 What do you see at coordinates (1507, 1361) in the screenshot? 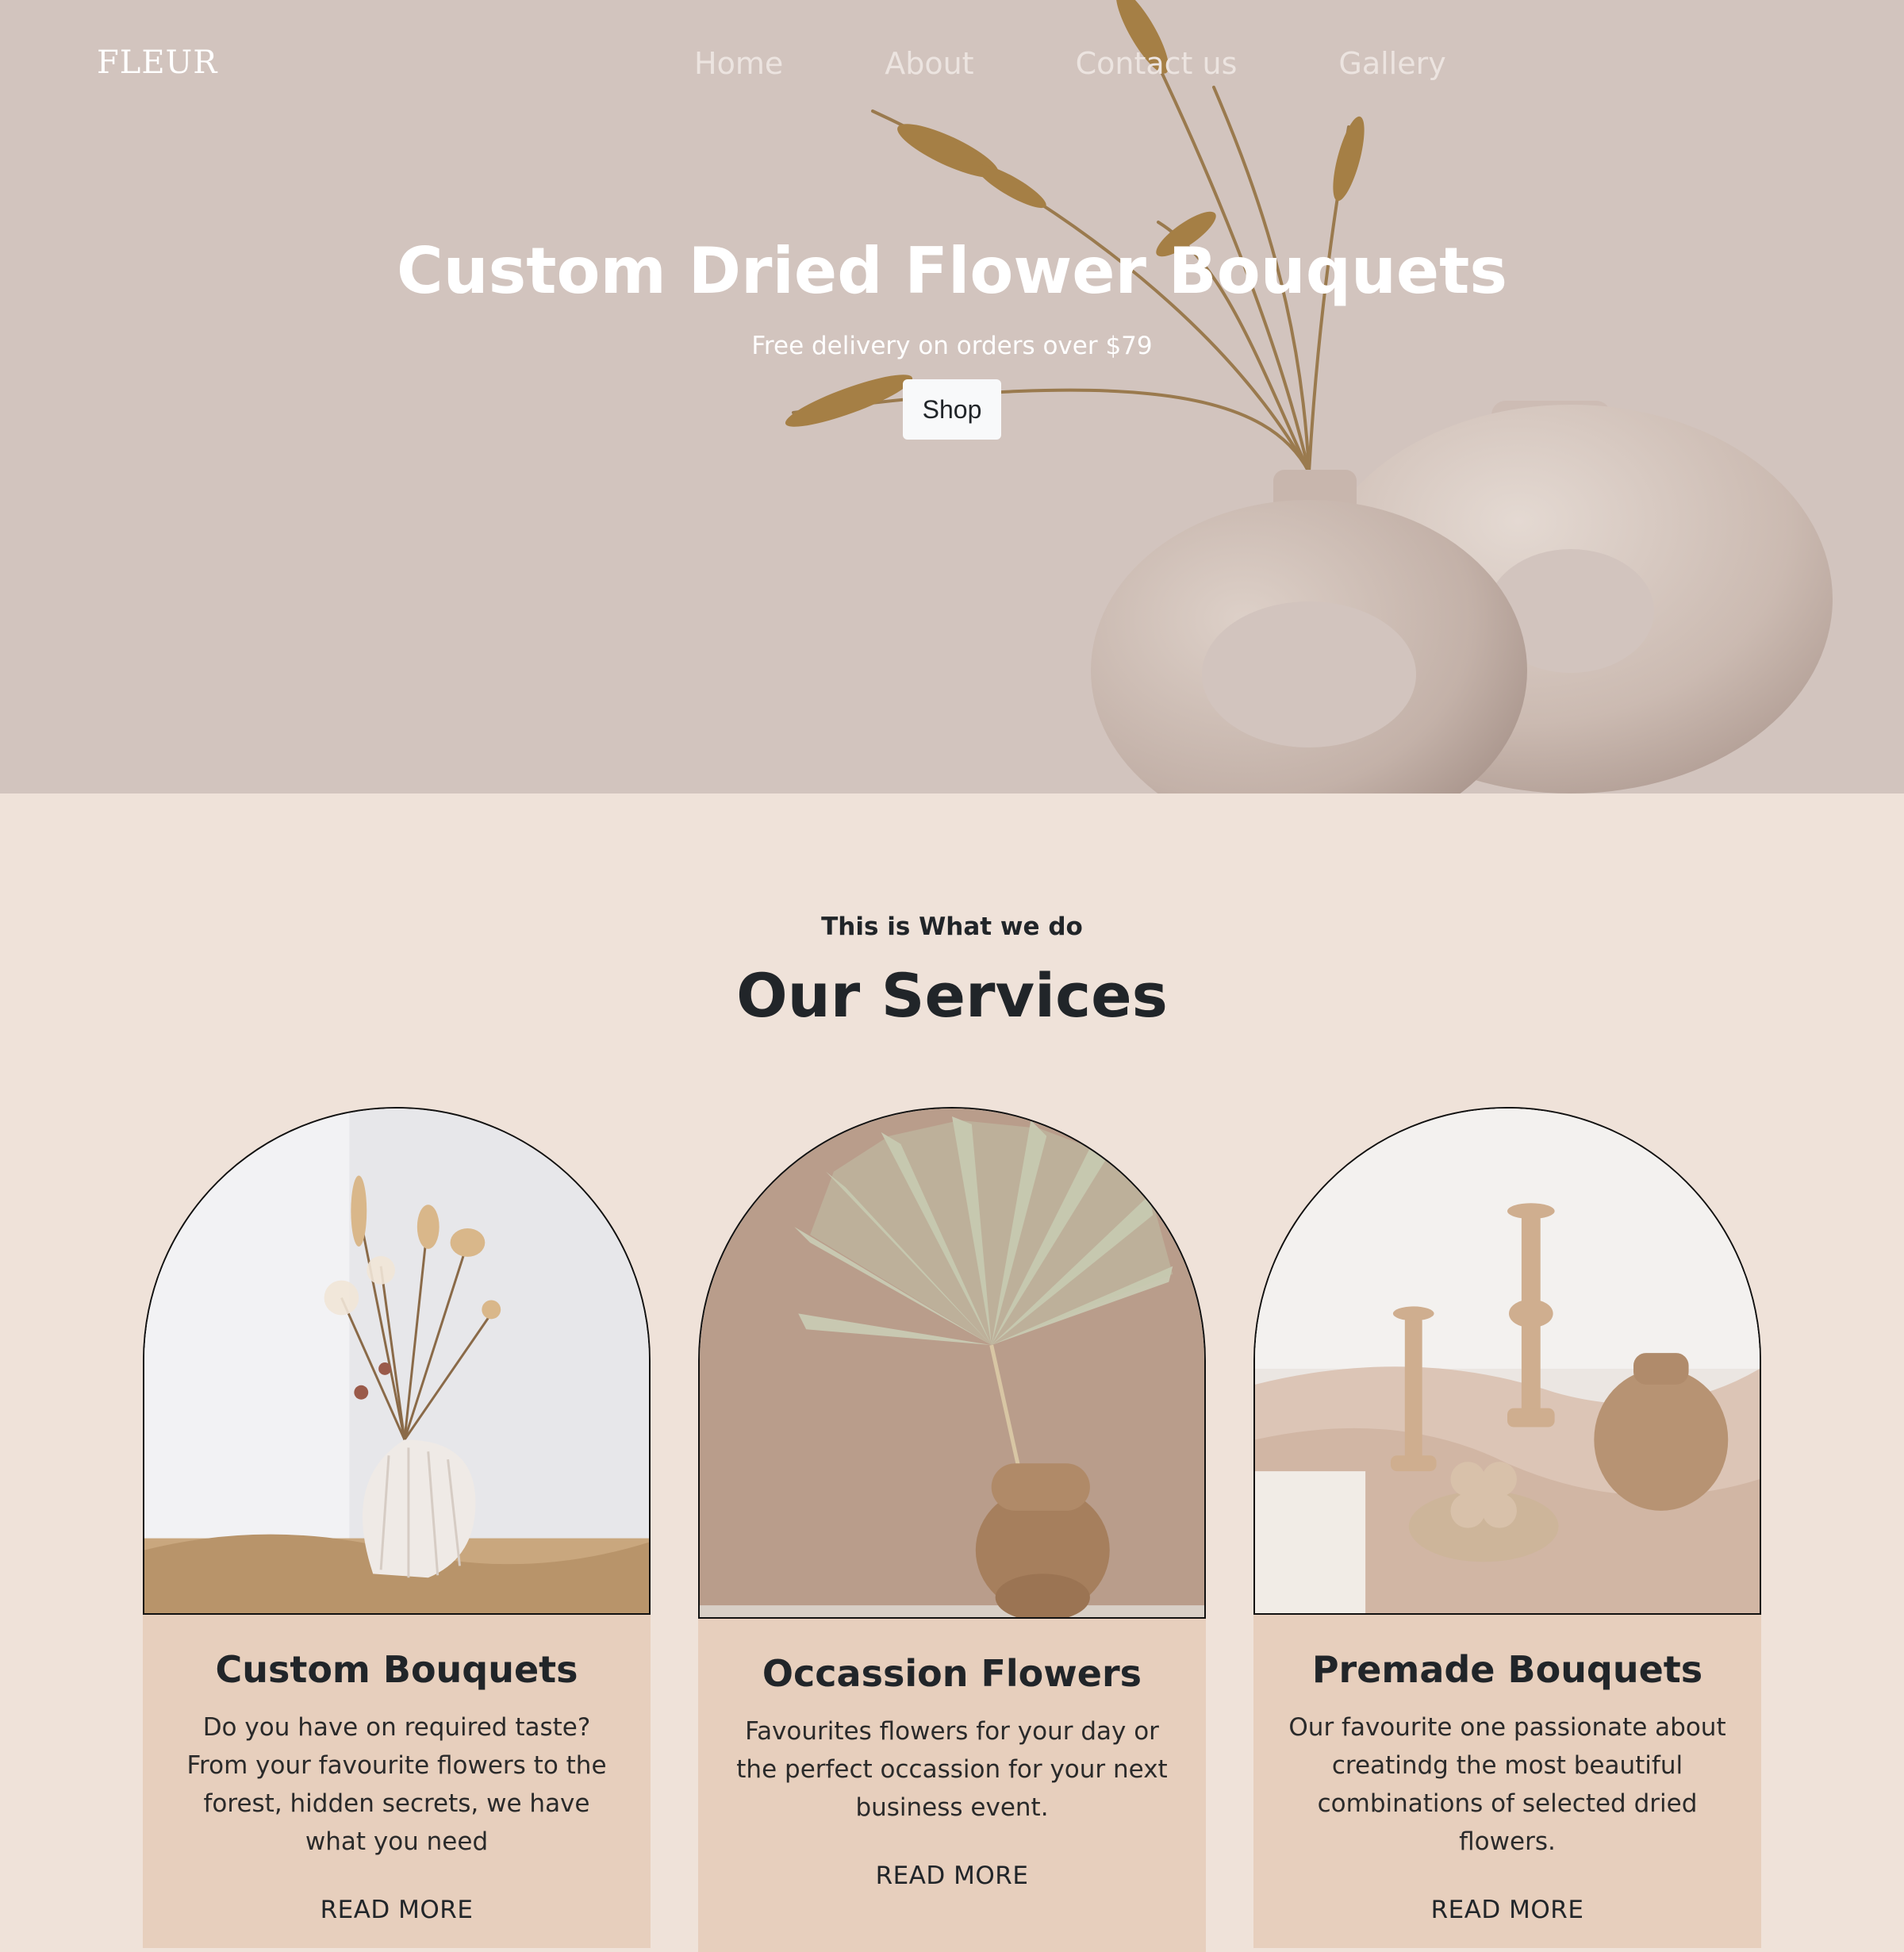
I see `card-image-candles` at bounding box center [1507, 1361].